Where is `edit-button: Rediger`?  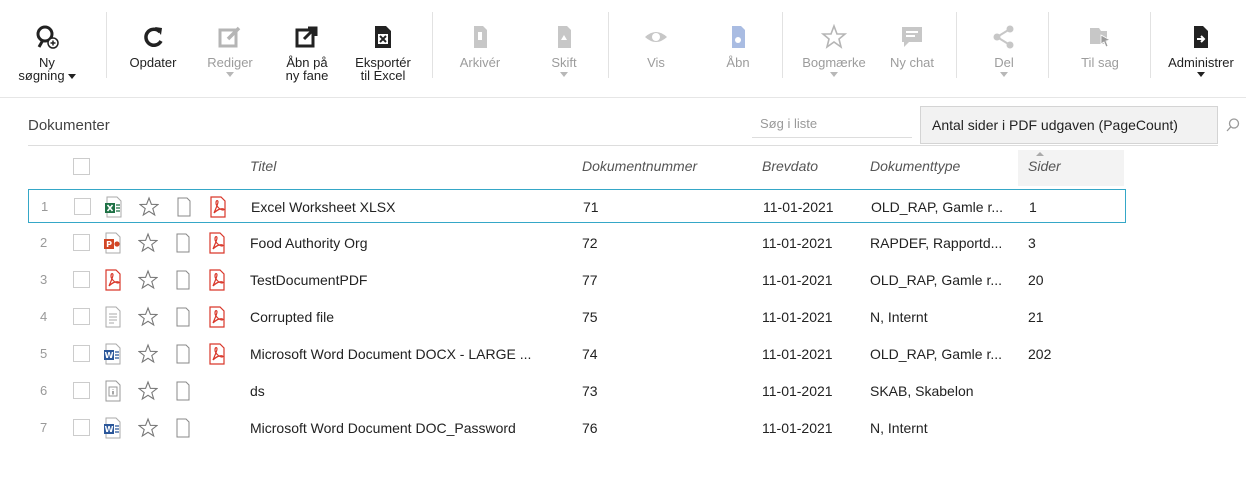 edit-button: Rediger is located at coordinates (230, 49).